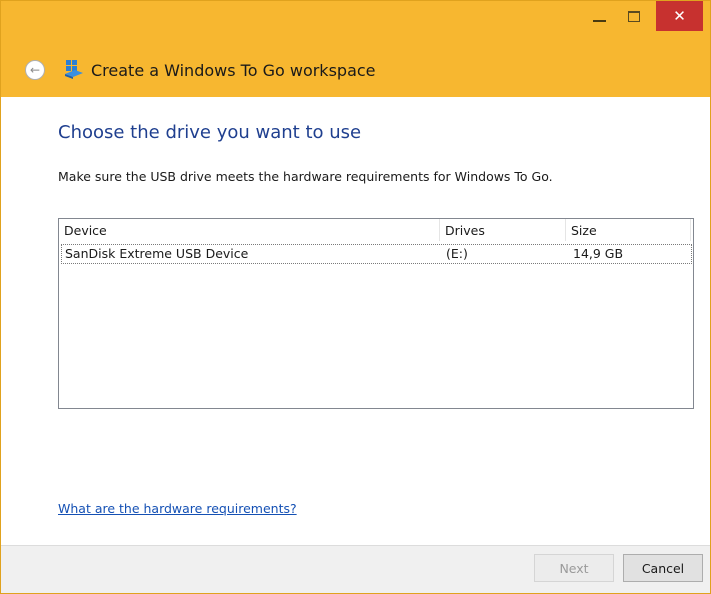 The width and height of the screenshot is (711, 594). I want to click on next-button: Next, so click(574, 568).